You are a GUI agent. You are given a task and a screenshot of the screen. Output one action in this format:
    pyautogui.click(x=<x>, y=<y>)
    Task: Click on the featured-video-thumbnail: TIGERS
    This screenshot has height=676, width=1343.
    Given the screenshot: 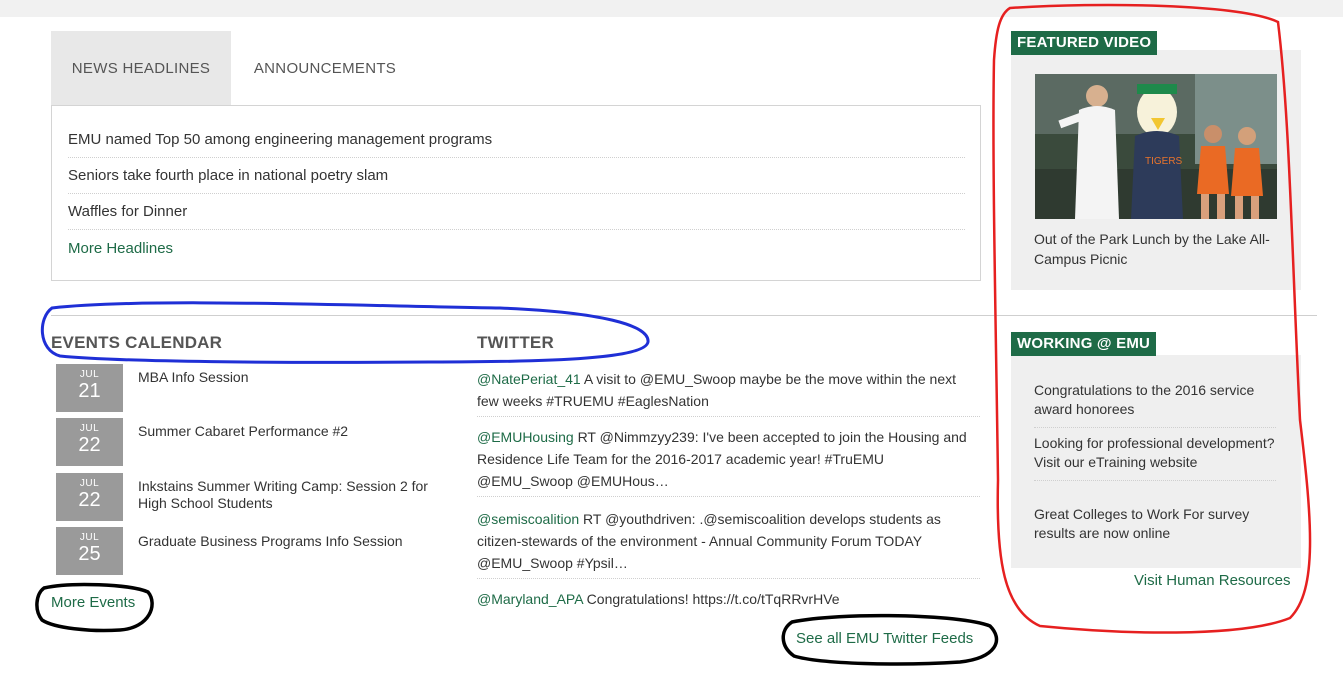 What is the action you would take?
    pyautogui.click(x=1156, y=146)
    